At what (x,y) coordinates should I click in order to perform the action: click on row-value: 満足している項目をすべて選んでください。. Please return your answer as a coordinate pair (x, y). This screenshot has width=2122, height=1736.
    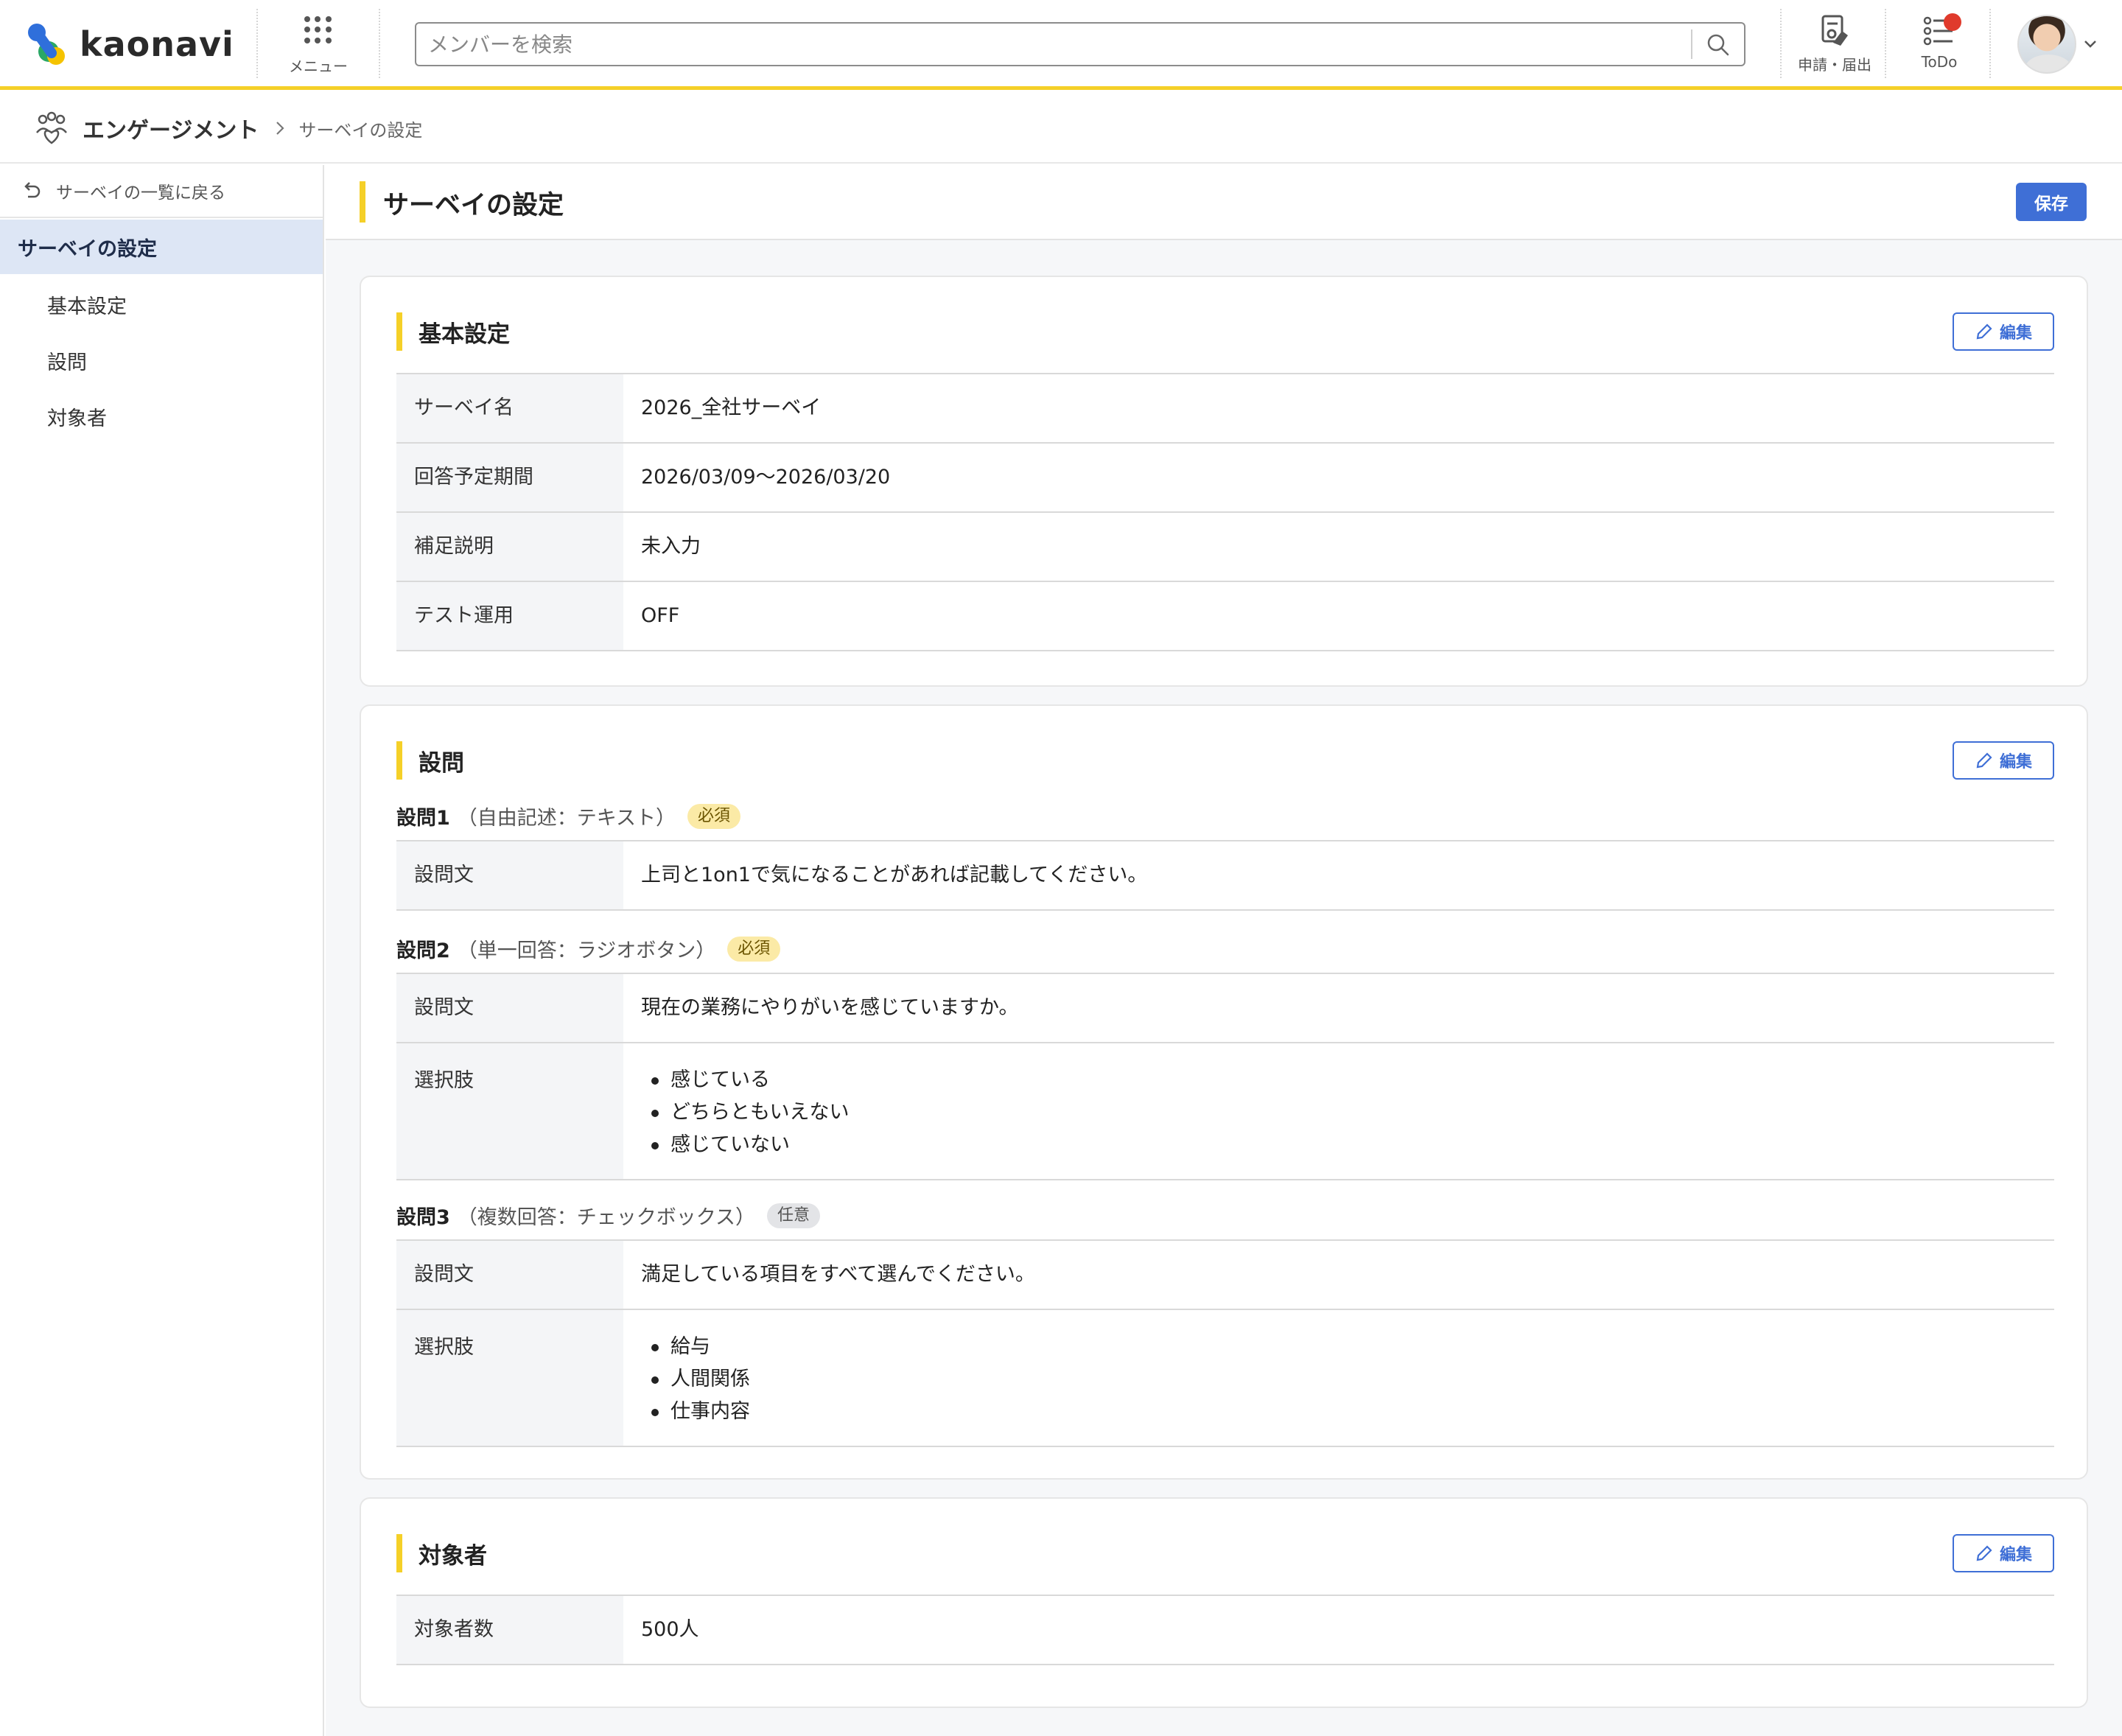
    Looking at the image, I should click on (838, 1274).